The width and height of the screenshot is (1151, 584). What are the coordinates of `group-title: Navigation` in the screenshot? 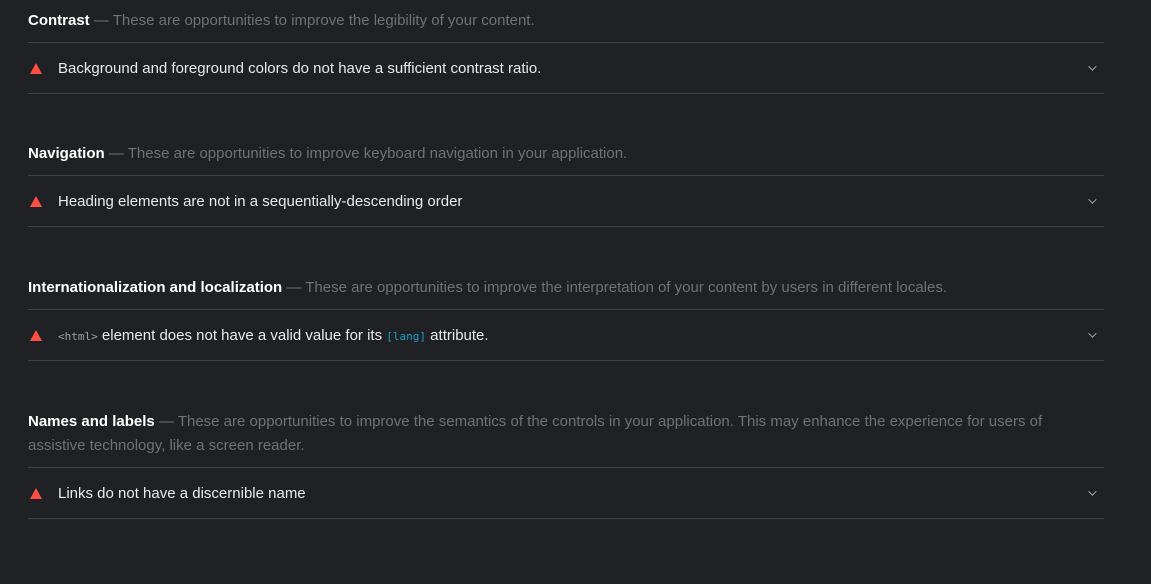 It's located at (66, 153).